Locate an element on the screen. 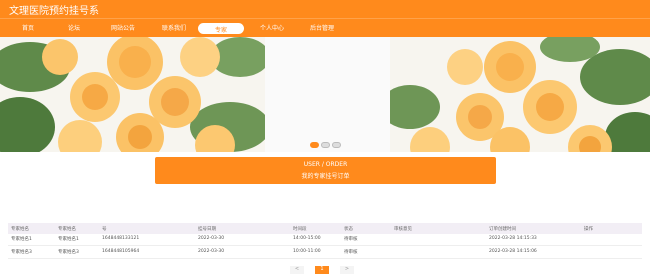  nav-item-admin: 后台管理 is located at coordinates (322, 27).